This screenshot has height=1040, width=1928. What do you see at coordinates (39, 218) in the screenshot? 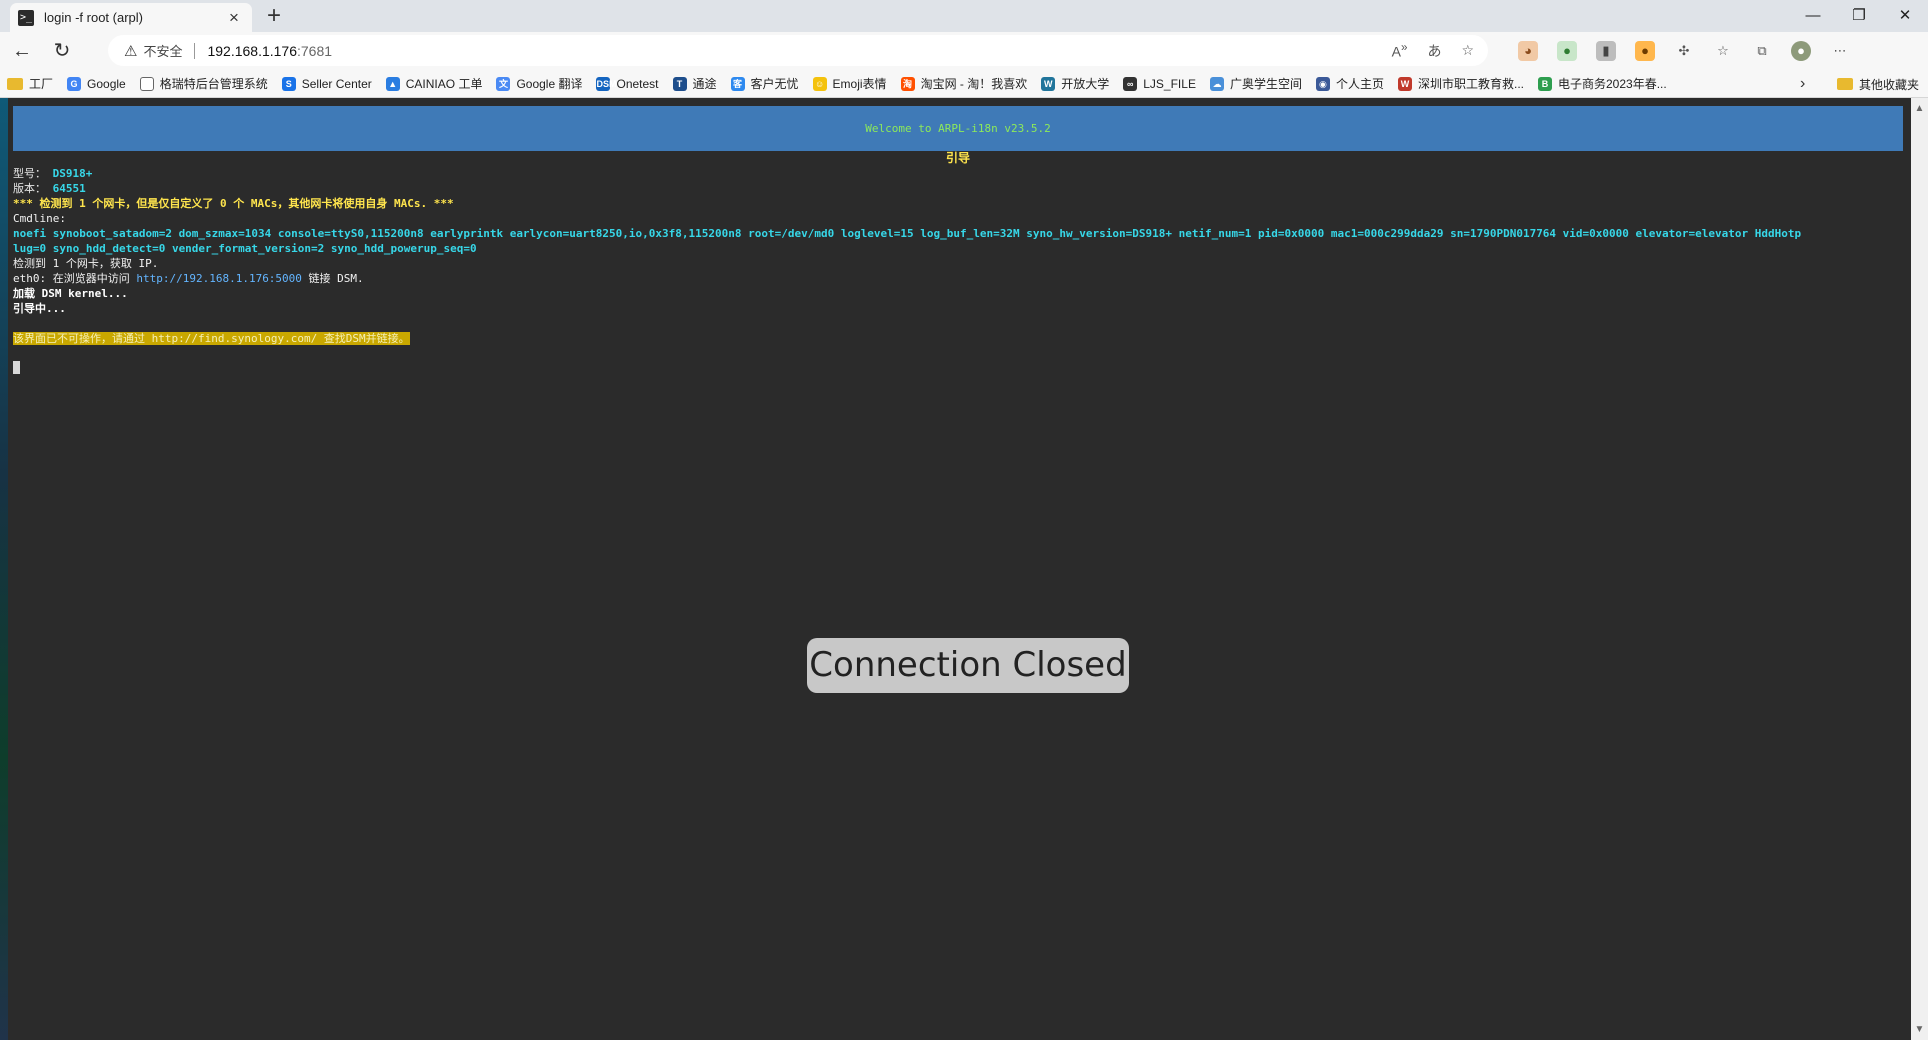
I see `cmdline-label: Cmdline:` at bounding box center [39, 218].